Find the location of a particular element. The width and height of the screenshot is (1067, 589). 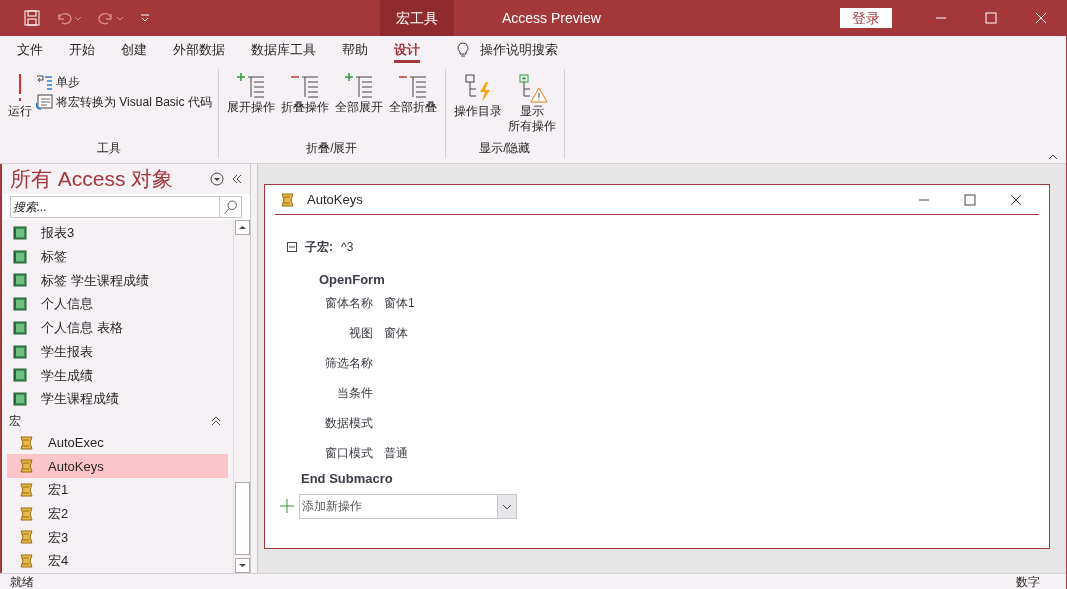

menu-tab: 设计 is located at coordinates (407, 50).